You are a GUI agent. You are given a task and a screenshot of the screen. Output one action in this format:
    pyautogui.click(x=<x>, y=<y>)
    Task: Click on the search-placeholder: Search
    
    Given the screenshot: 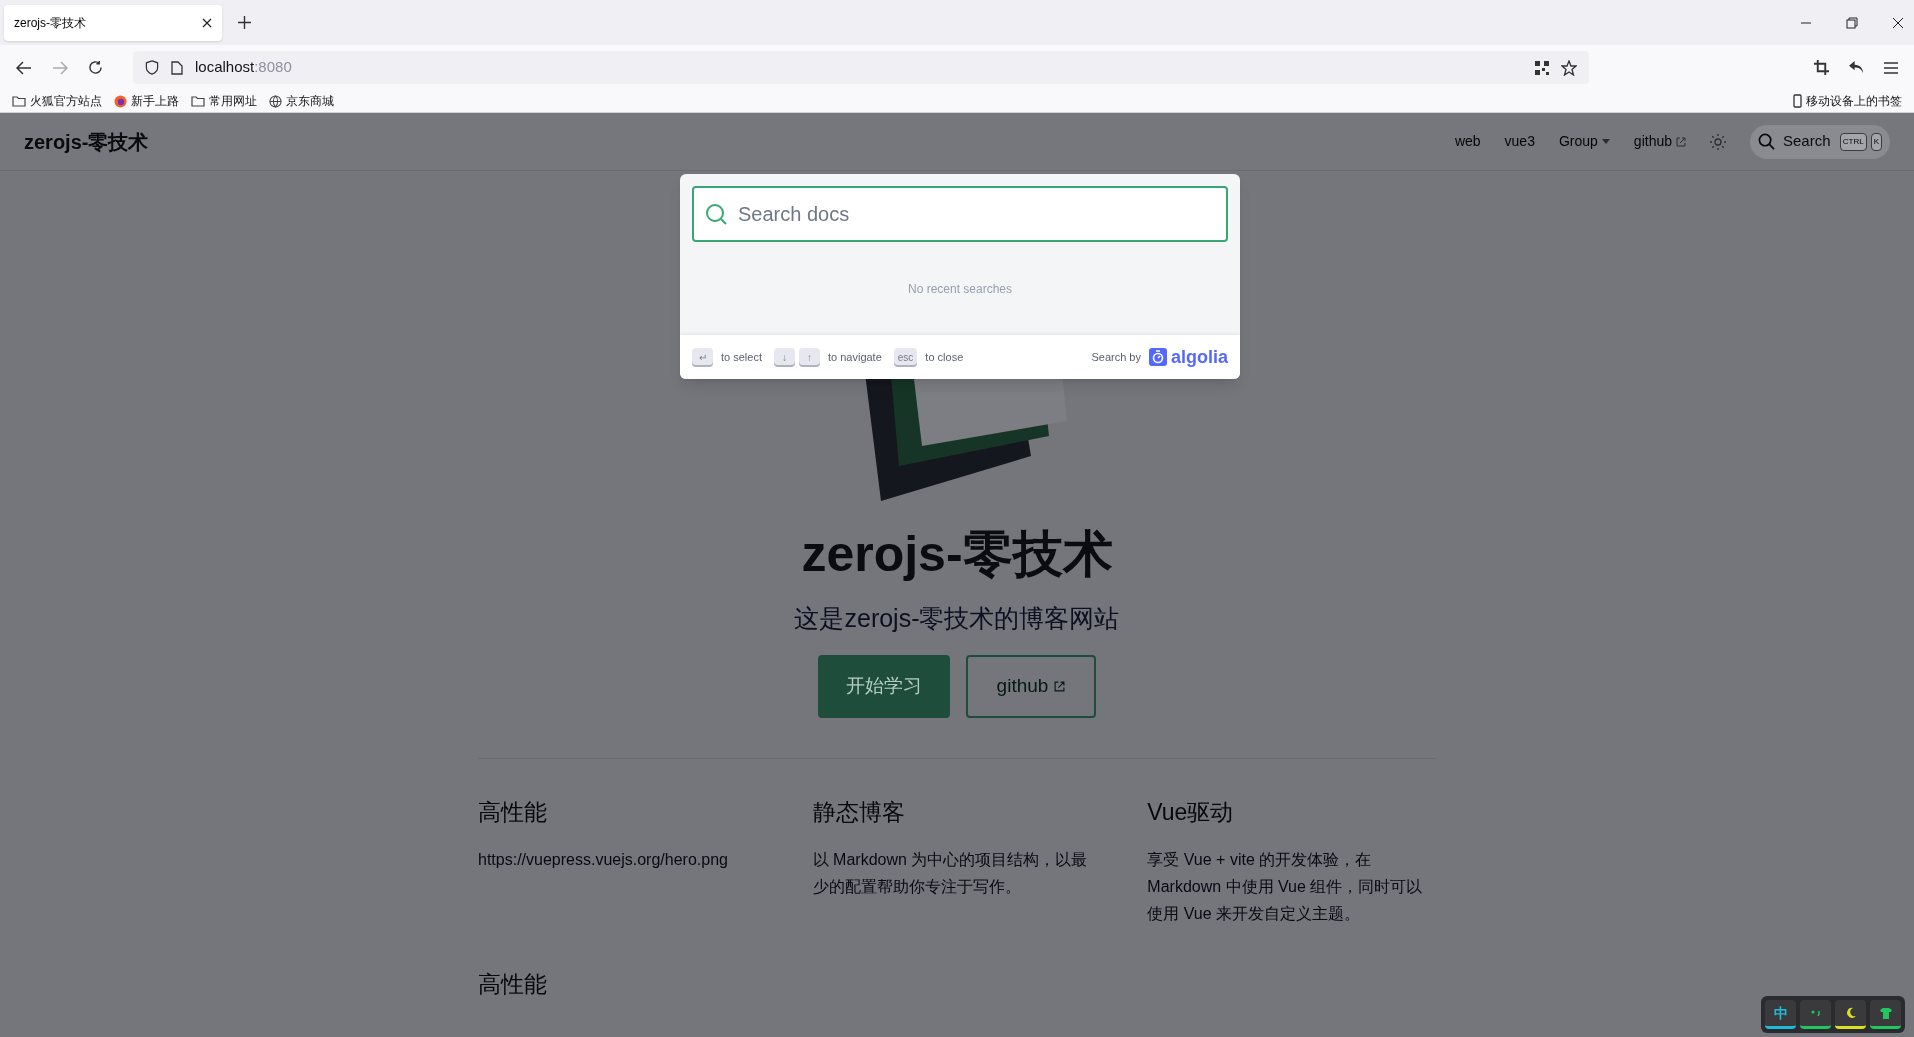 What is the action you would take?
    pyautogui.click(x=1807, y=141)
    